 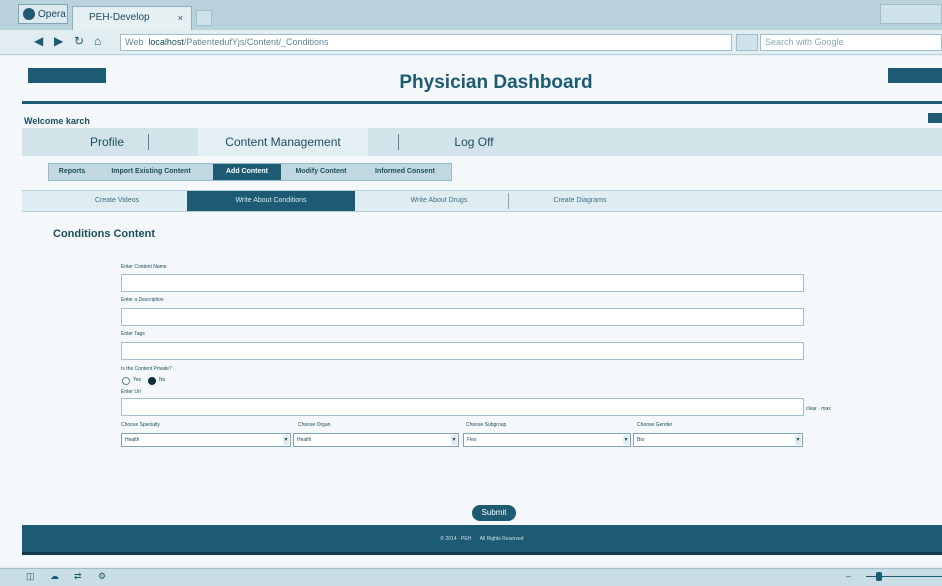 What do you see at coordinates (851, 576) in the screenshot?
I see `zoom-out-icon: –` at bounding box center [851, 576].